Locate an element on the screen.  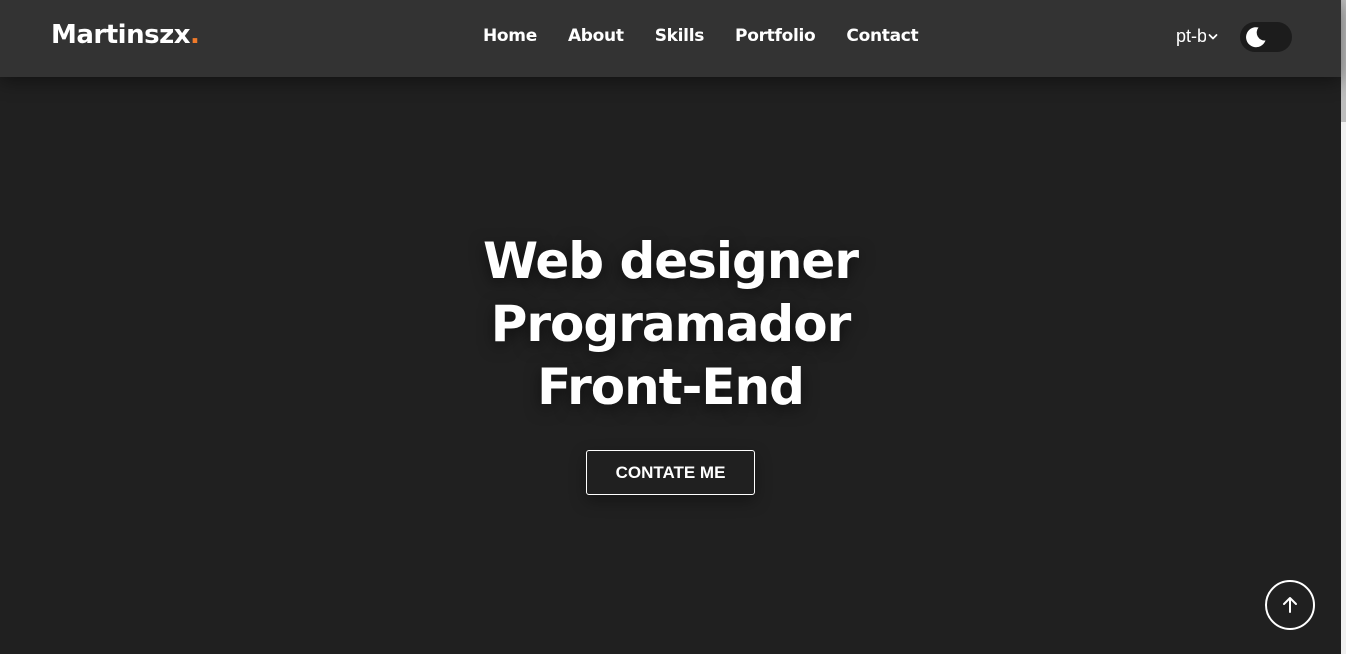
nav-about: About is located at coordinates (596, 36).